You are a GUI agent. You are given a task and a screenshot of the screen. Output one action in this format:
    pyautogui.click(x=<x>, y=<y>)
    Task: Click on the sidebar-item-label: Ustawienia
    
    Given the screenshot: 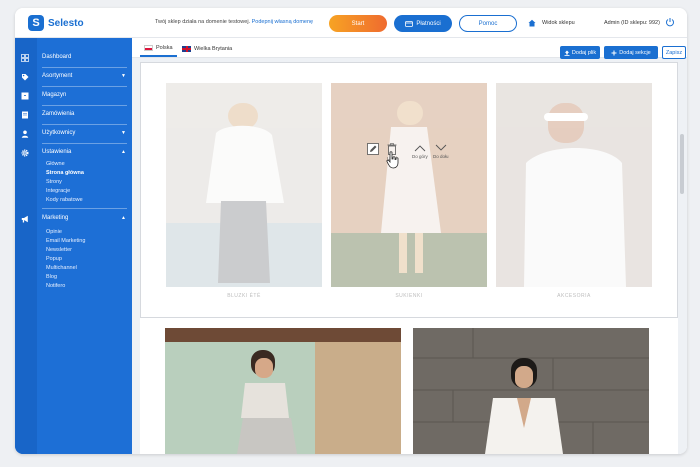 What is the action you would take?
    pyautogui.click(x=57, y=152)
    